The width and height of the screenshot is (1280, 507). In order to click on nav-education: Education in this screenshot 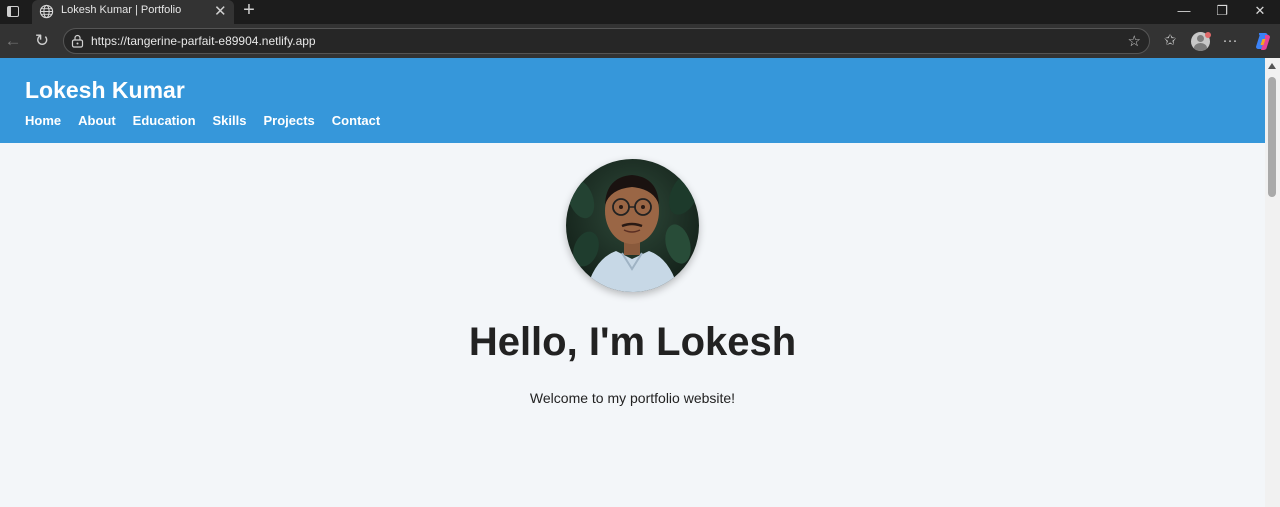, I will do `click(164, 120)`.